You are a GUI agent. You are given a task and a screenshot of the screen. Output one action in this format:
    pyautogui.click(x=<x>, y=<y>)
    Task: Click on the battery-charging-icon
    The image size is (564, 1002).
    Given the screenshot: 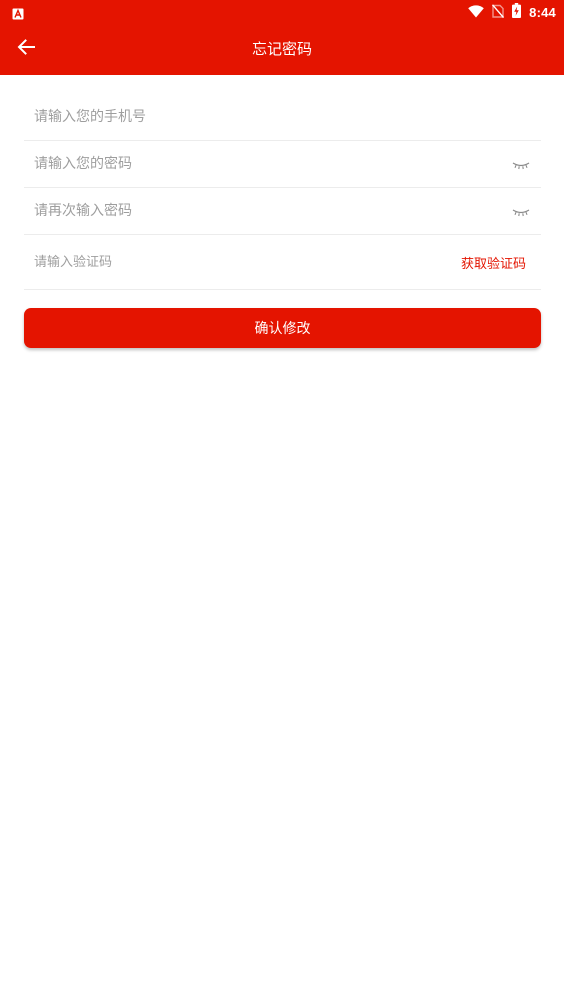 What is the action you would take?
    pyautogui.click(x=517, y=12)
    